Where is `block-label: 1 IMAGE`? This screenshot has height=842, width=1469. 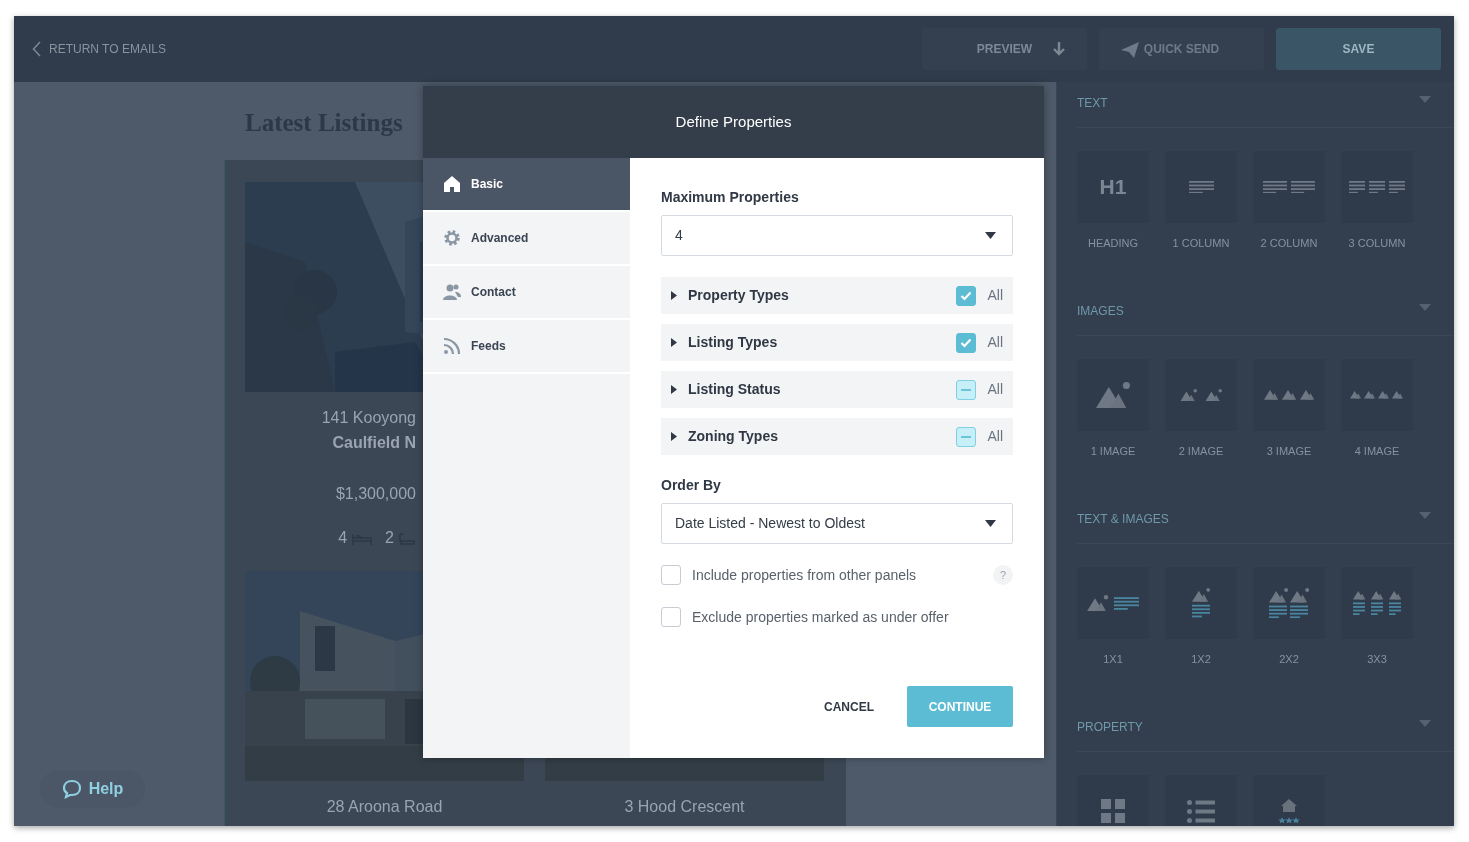
block-label: 1 IMAGE is located at coordinates (1113, 451).